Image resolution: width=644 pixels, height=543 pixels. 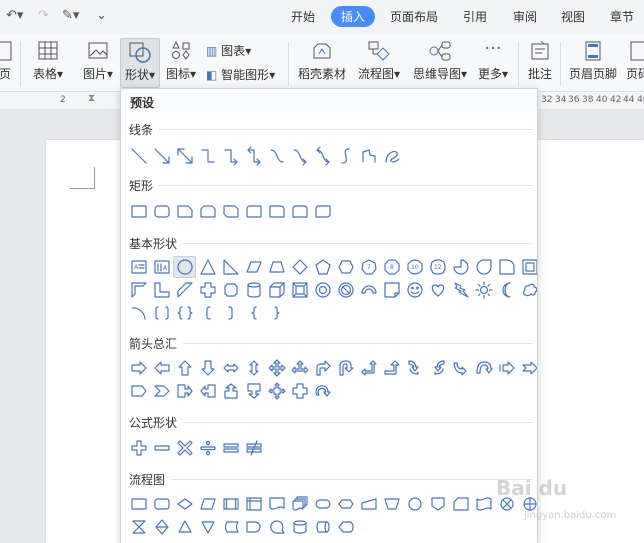 I want to click on curved-right-arrow-shape, so click(x=414, y=368).